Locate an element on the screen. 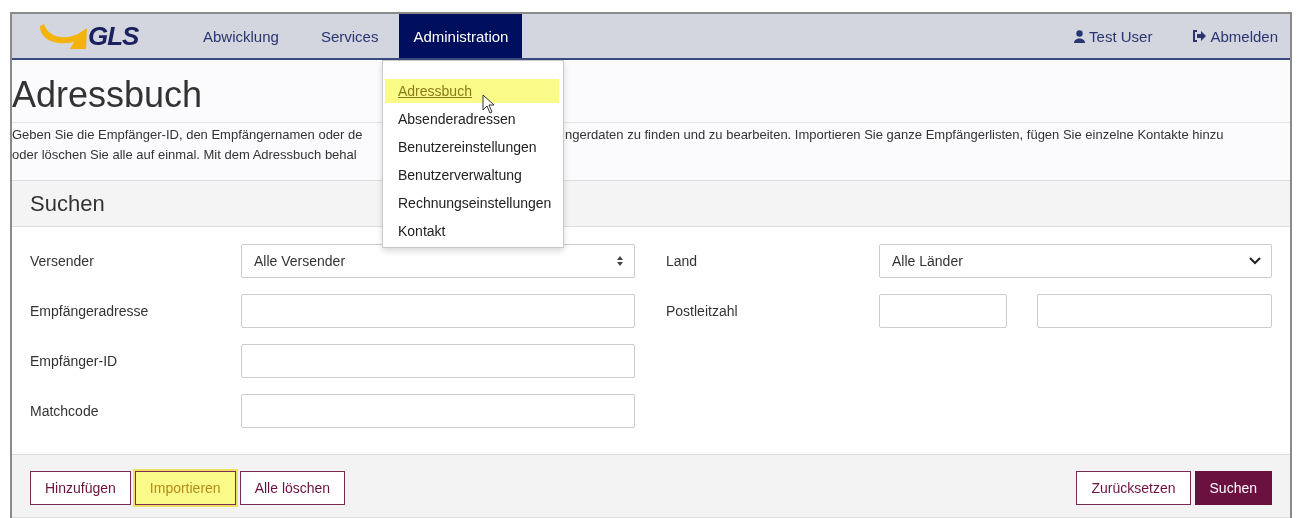 The height and width of the screenshot is (518, 1302). field-label: Postleitzahl is located at coordinates (702, 311).